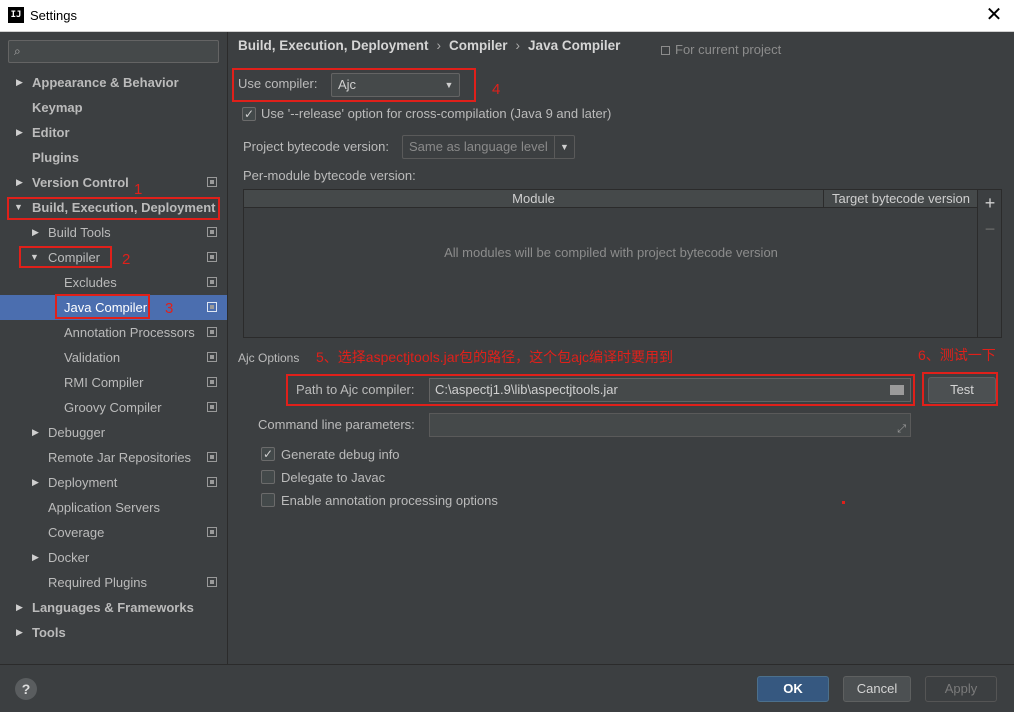 Image resolution: width=1014 pixels, height=712 pixels. I want to click on annotation-dot, so click(843, 502).